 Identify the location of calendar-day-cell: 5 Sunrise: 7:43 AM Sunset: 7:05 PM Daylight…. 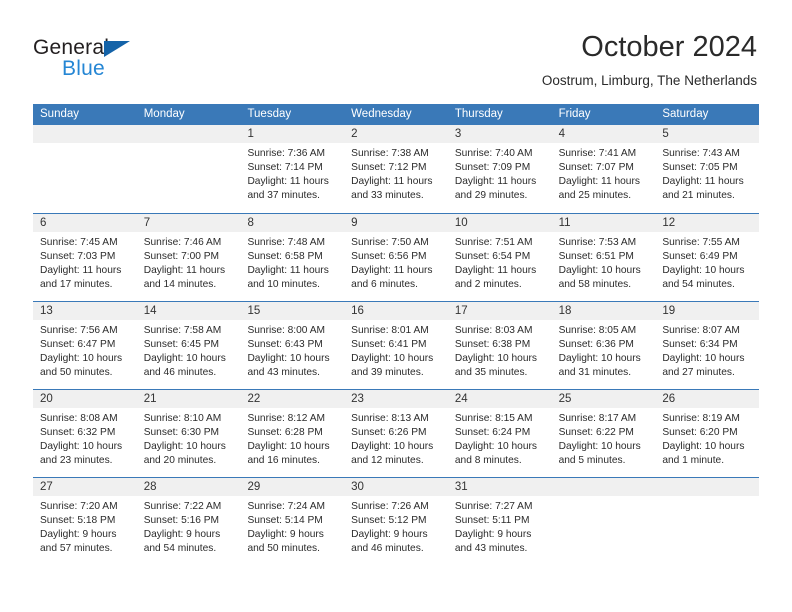
(707, 169).